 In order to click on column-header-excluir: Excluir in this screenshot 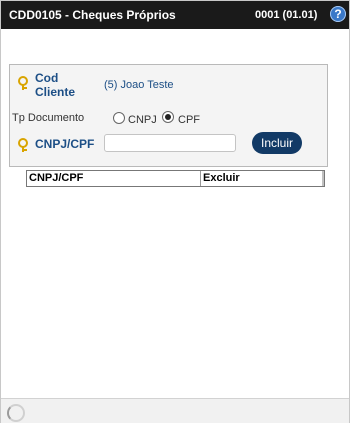, I will do `click(221, 178)`.